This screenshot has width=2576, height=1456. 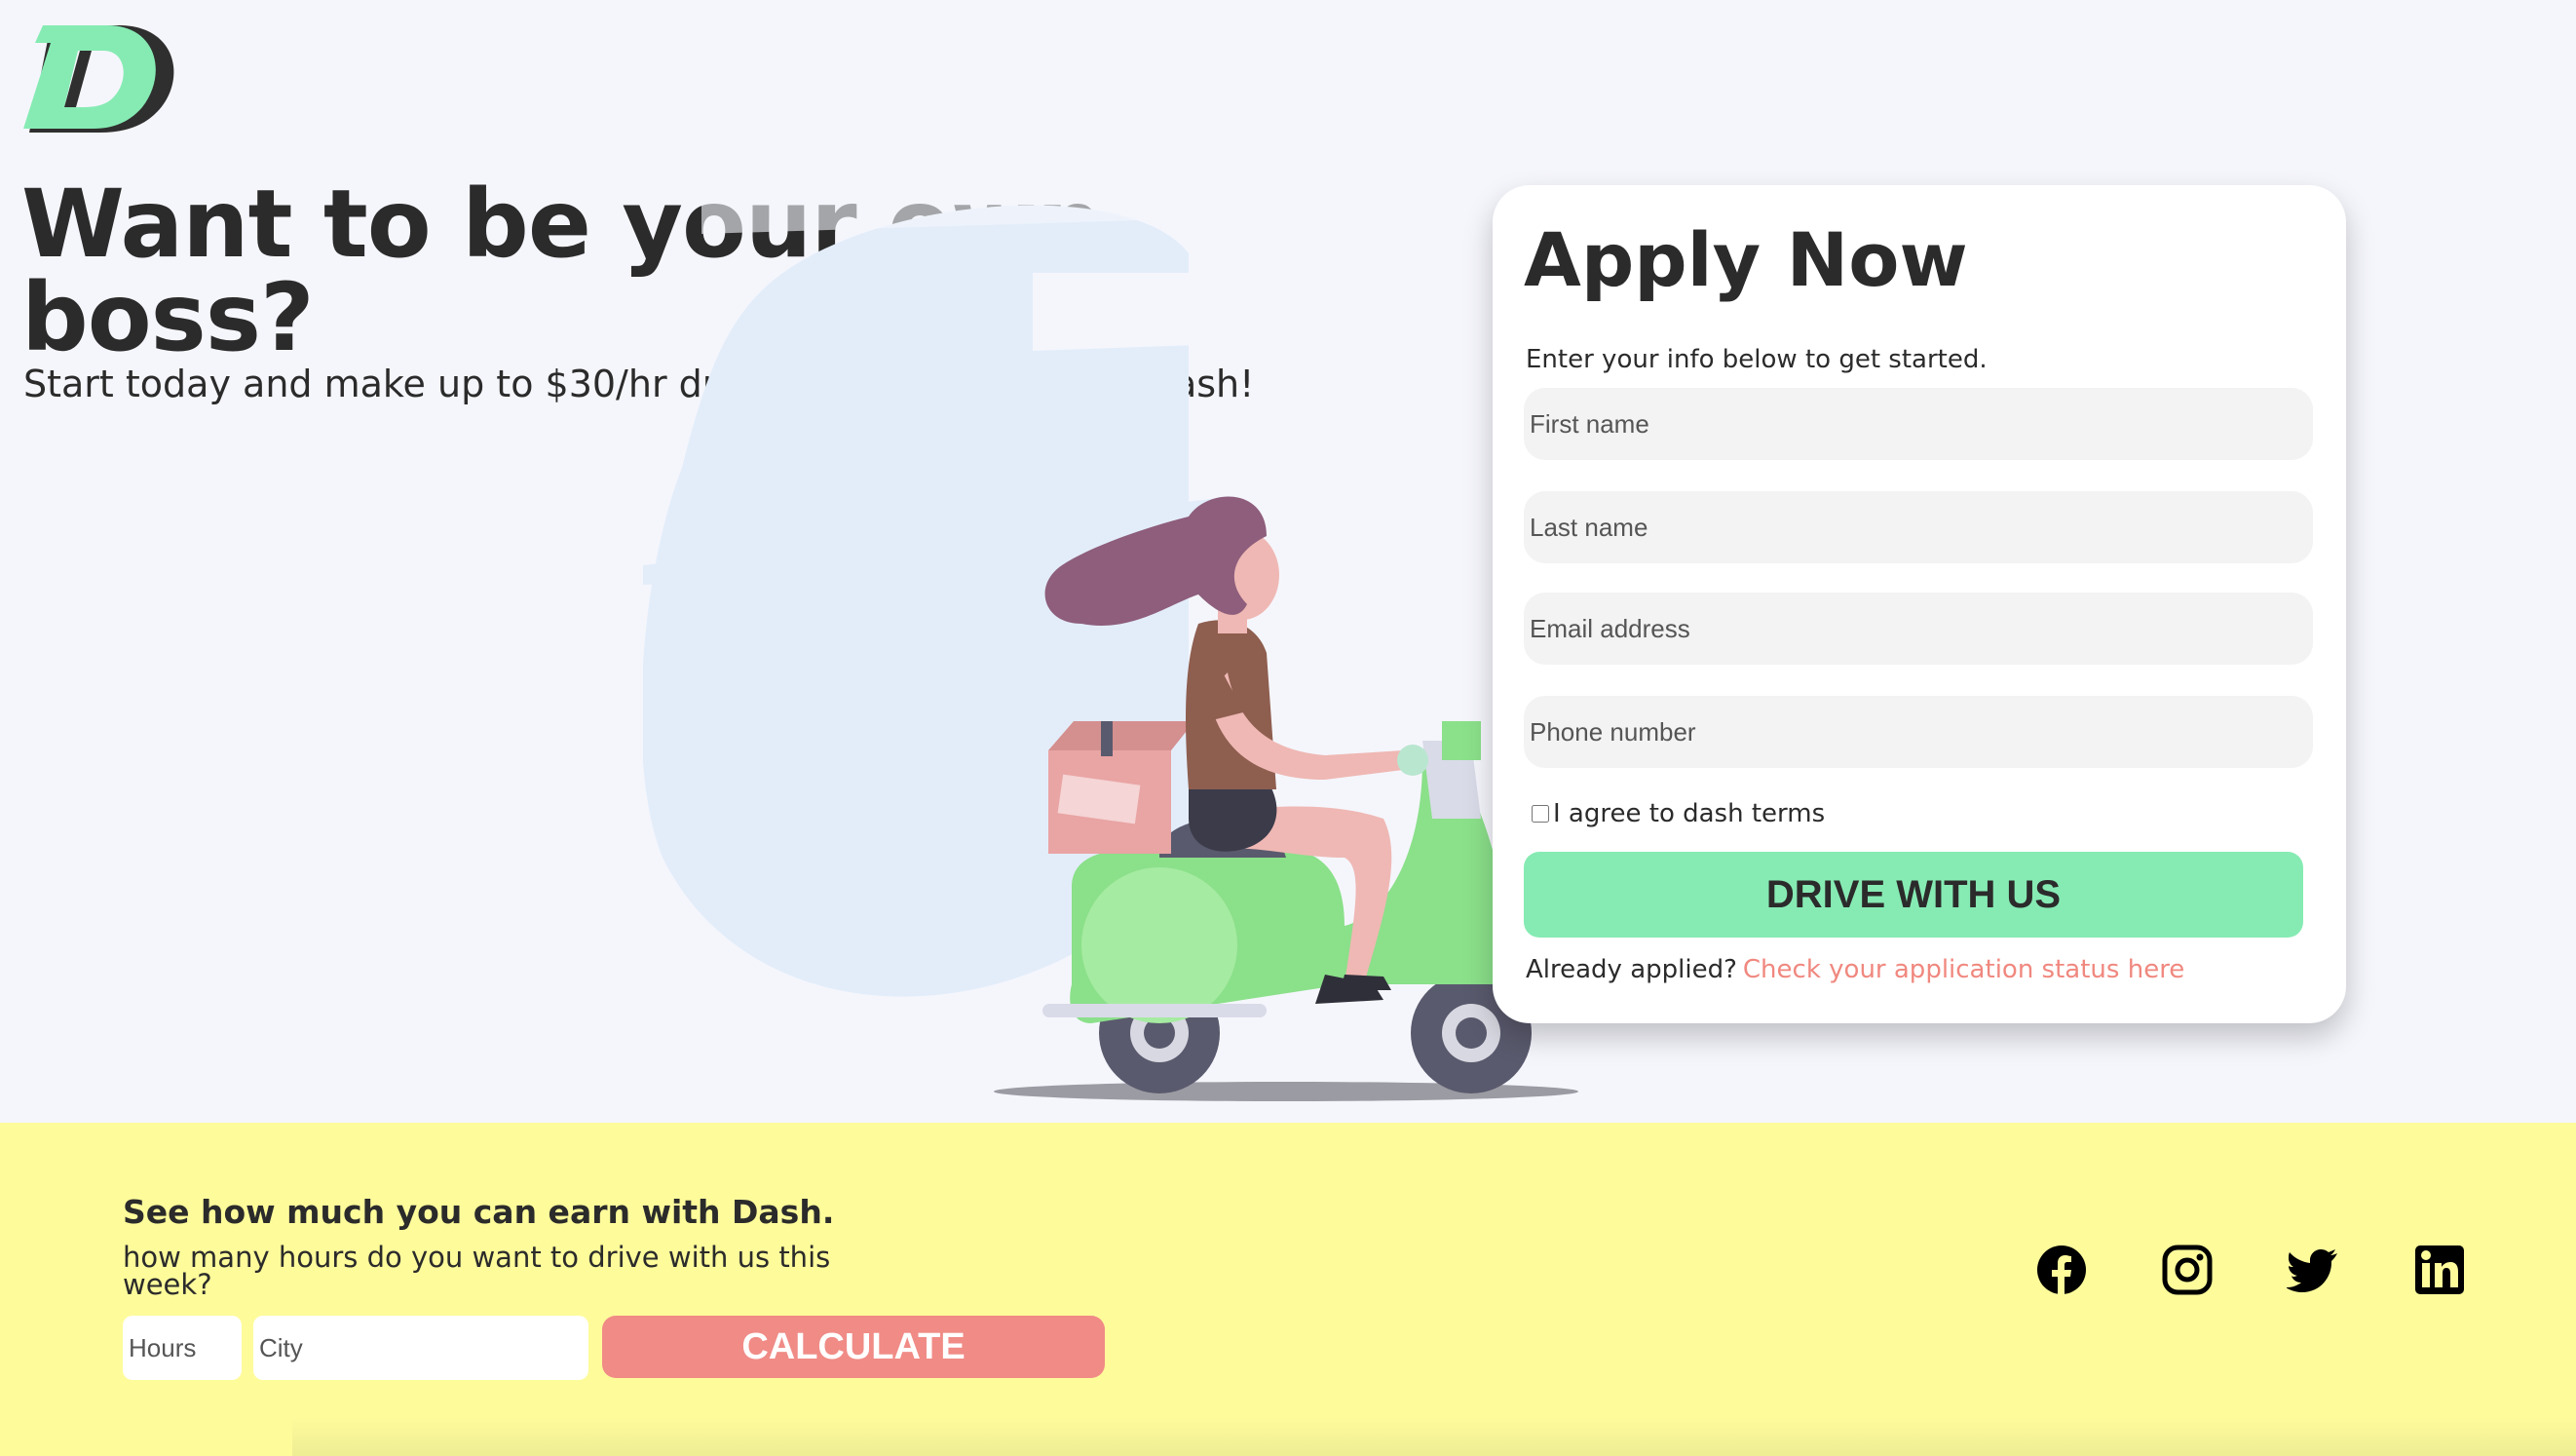 I want to click on city-input, so click(x=420, y=1348).